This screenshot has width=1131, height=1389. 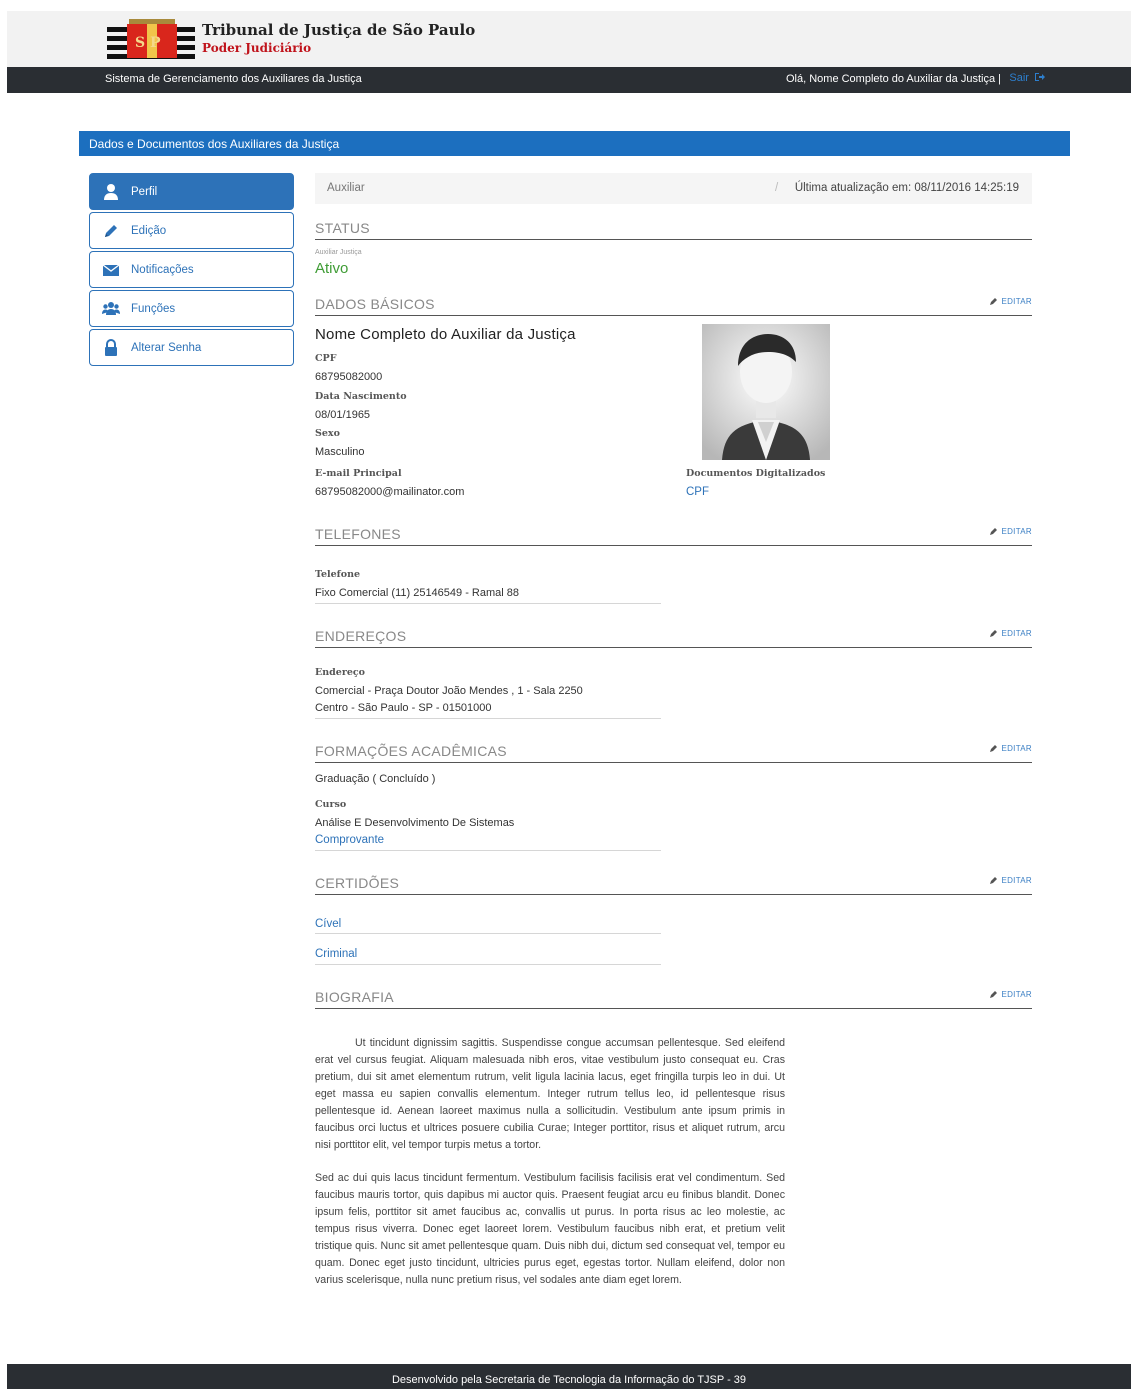 I want to click on section-heading: DADOS BÁSICOS, so click(x=375, y=304).